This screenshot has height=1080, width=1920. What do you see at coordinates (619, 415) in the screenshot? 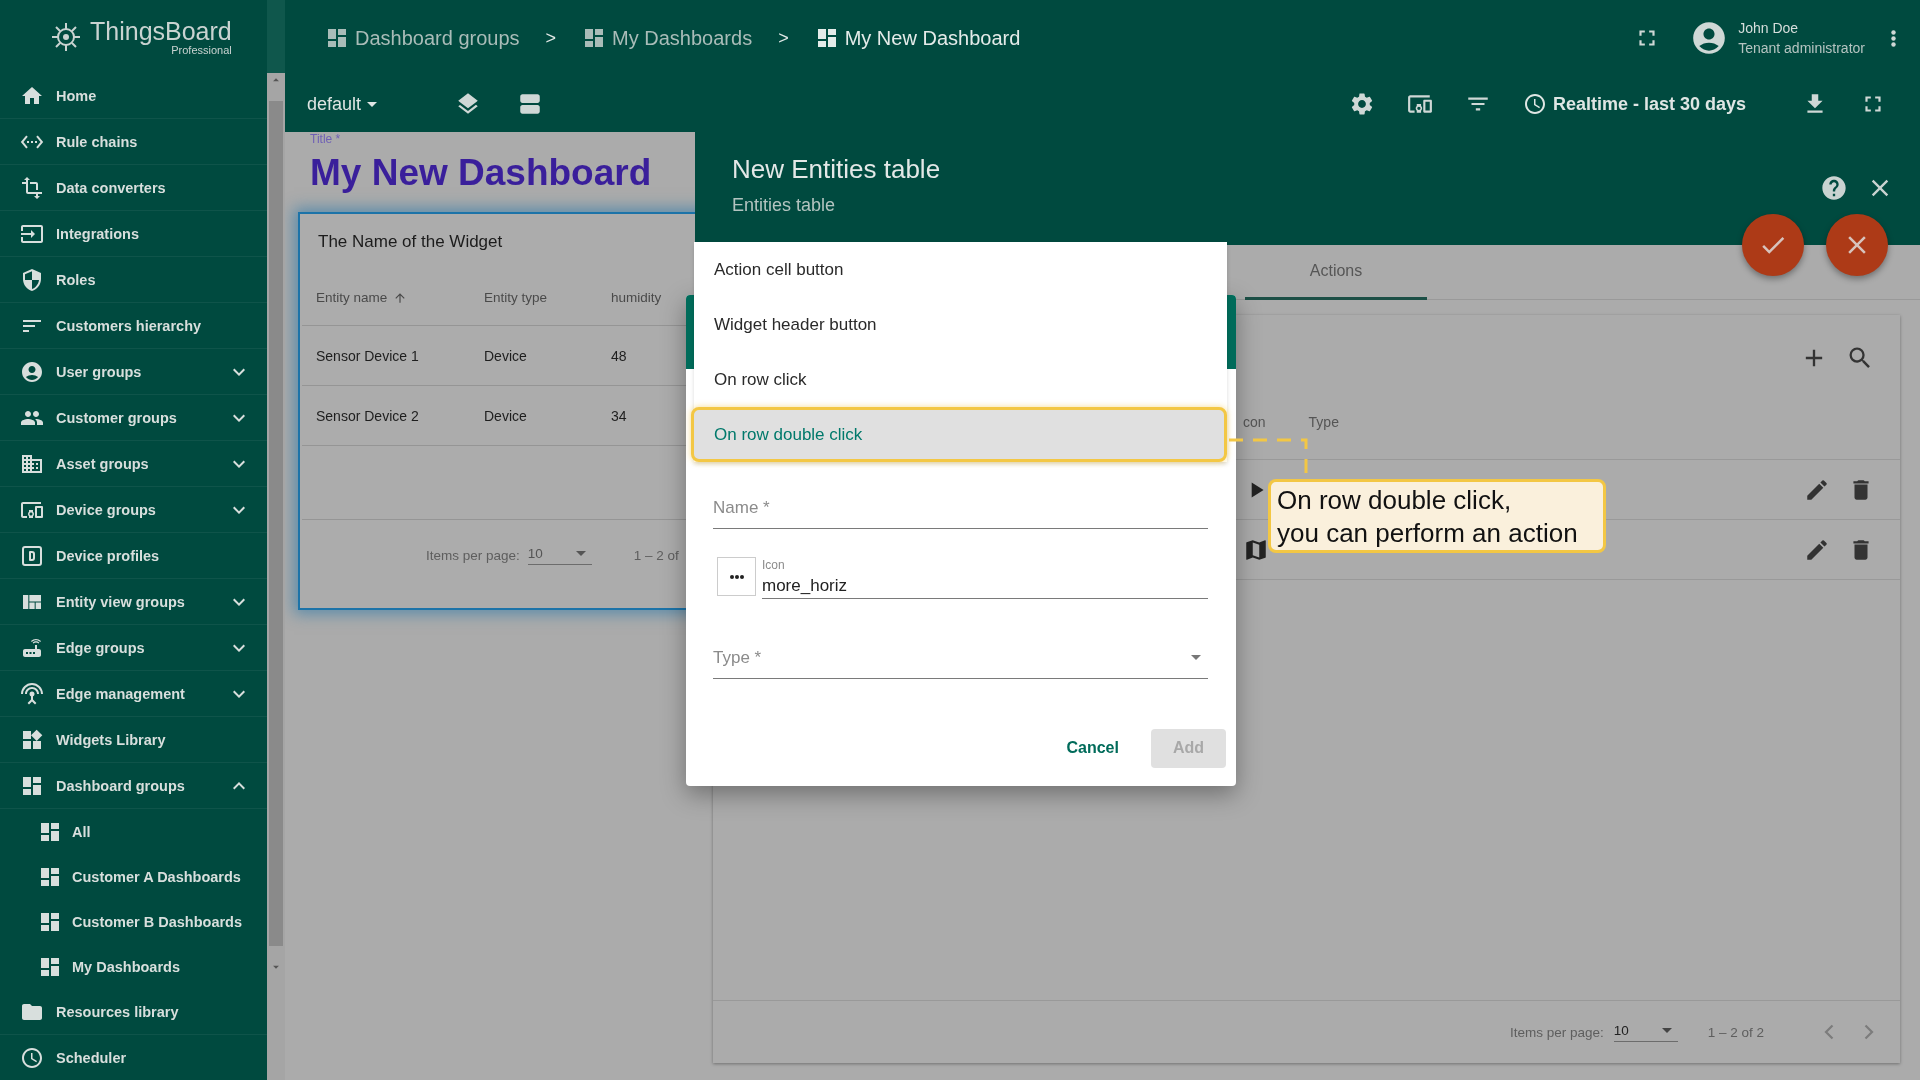
I see `table-cell-text: 34` at bounding box center [619, 415].